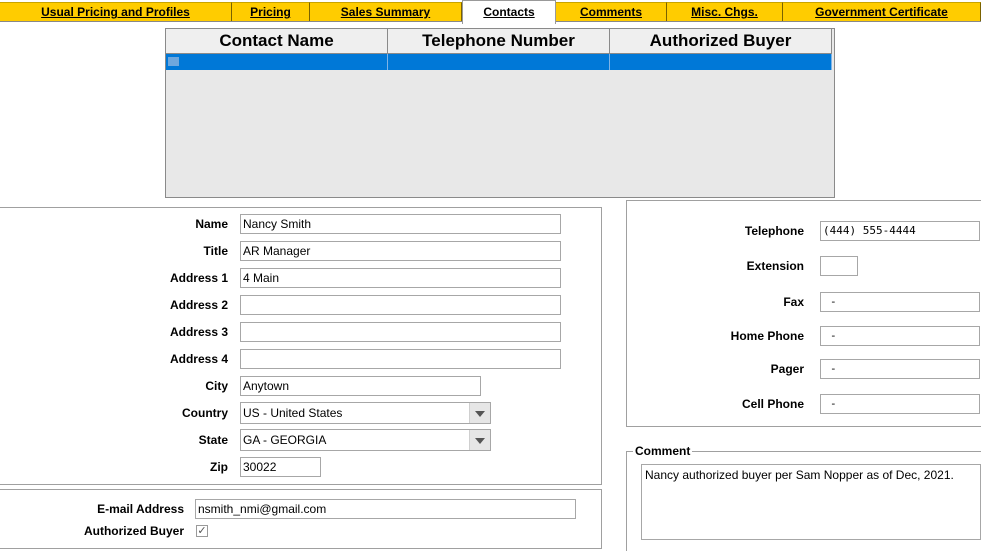 This screenshot has width=981, height=551. I want to click on pager-field: -, so click(900, 369).